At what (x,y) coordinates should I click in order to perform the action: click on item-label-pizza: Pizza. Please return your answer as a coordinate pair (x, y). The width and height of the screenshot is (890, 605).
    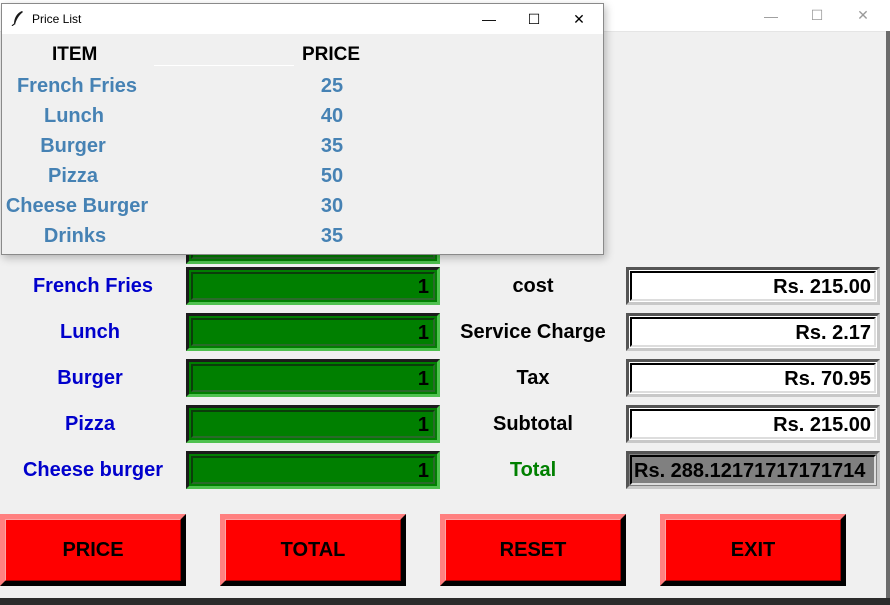
    Looking at the image, I should click on (90, 424).